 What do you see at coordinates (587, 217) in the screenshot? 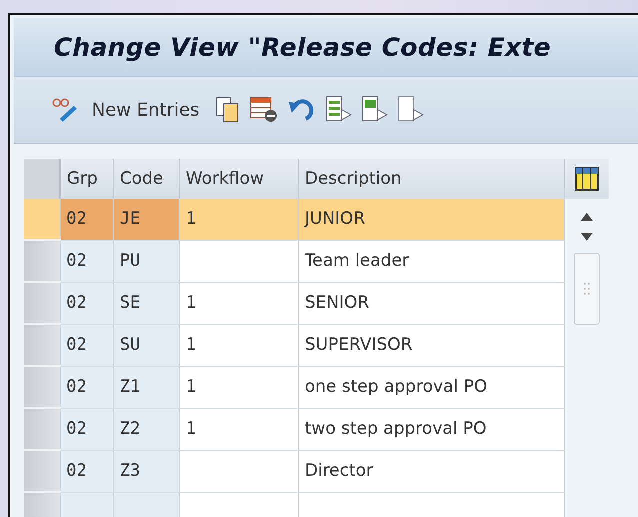
I see `scroll-up-icon` at bounding box center [587, 217].